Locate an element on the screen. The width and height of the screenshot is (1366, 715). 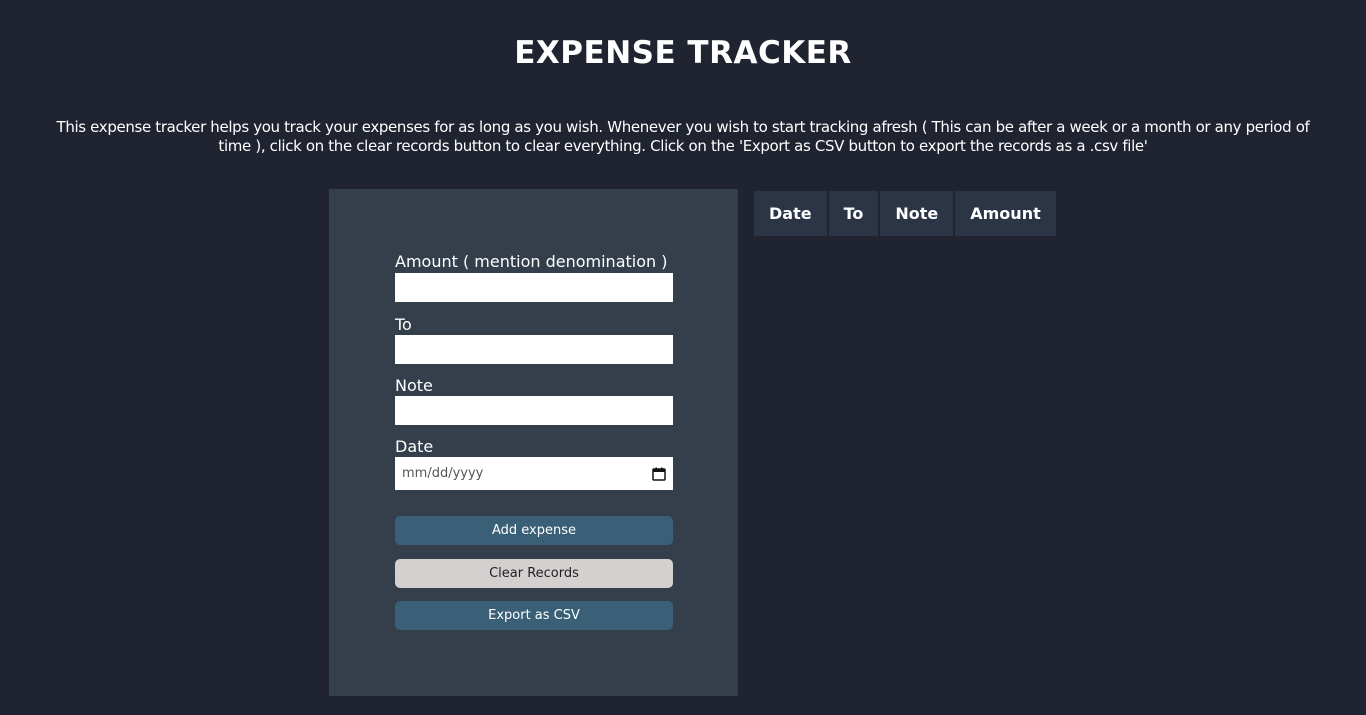
export-csv-button: Export as CSV is located at coordinates (534, 615).